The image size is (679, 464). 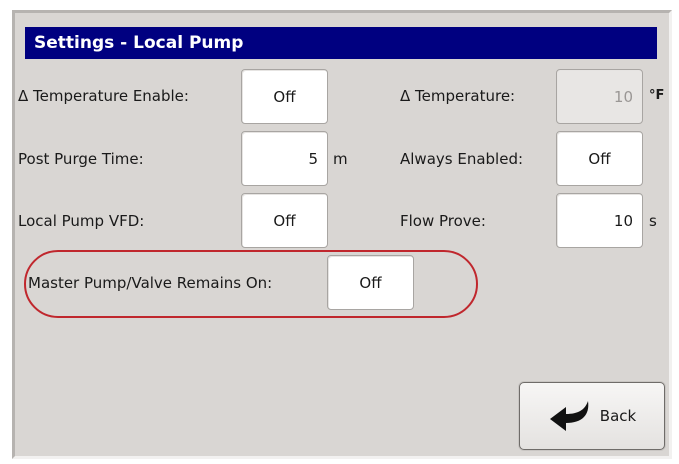 What do you see at coordinates (599, 96) in the screenshot?
I see `delta-temp-input: 10` at bounding box center [599, 96].